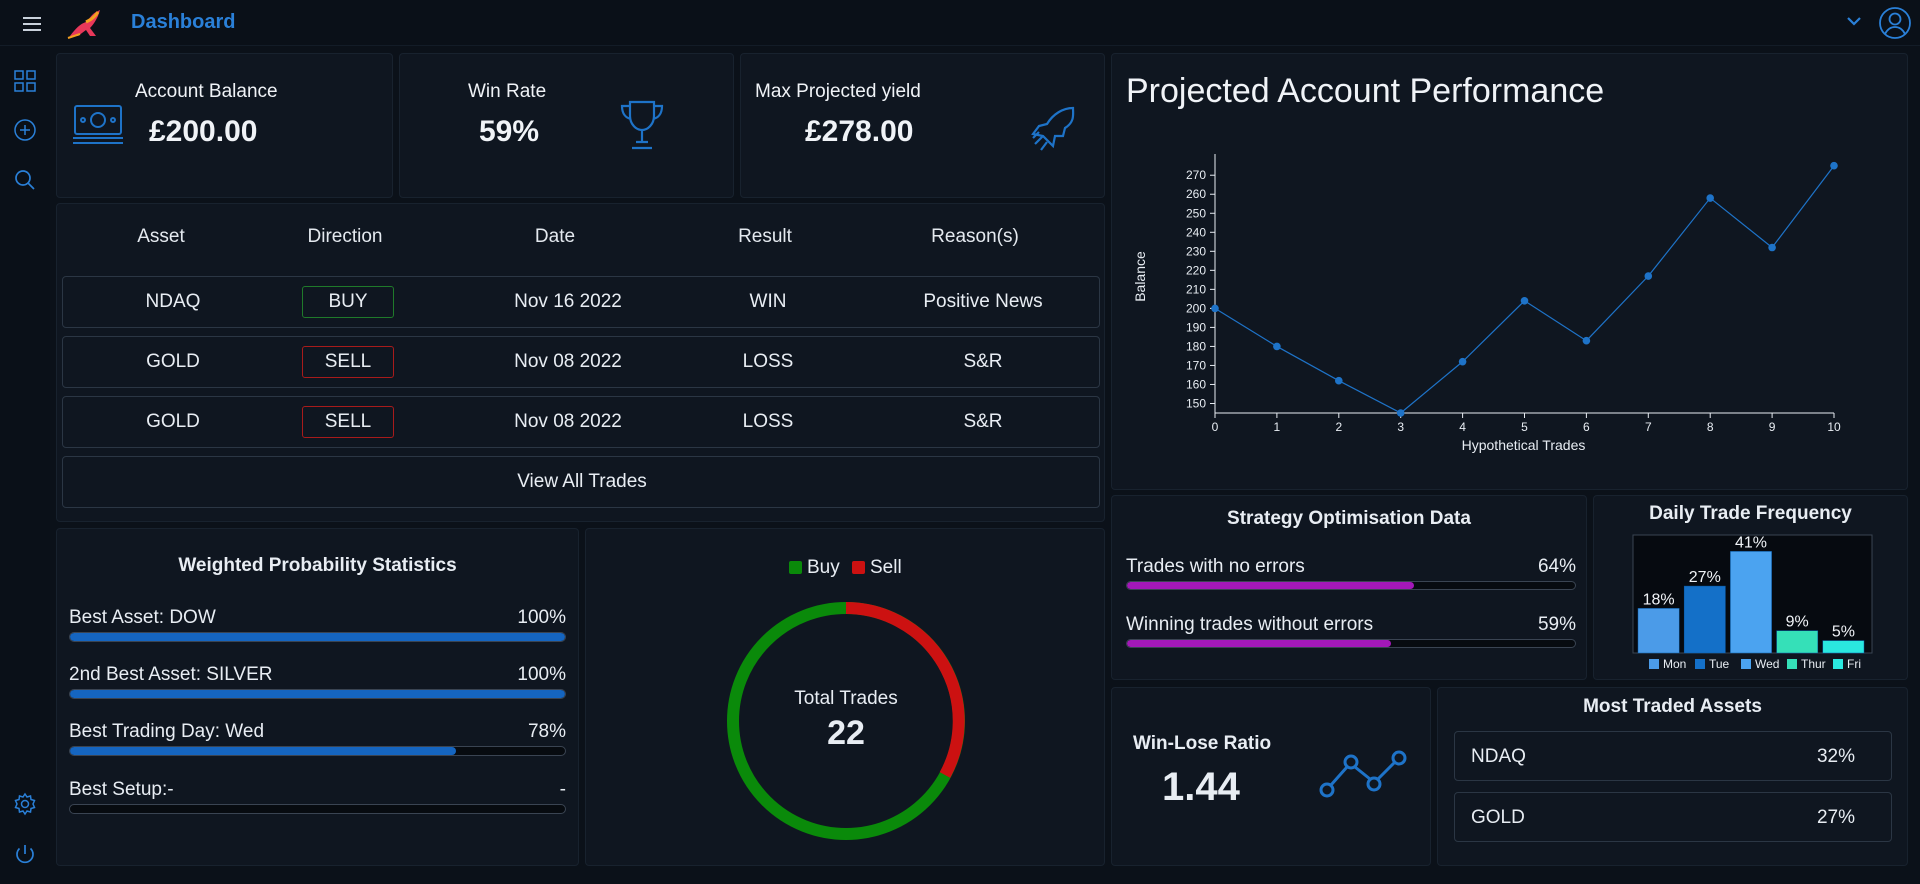 This screenshot has height=884, width=1920. Describe the element at coordinates (1363, 774) in the screenshot. I see `trend-line-icon` at that location.